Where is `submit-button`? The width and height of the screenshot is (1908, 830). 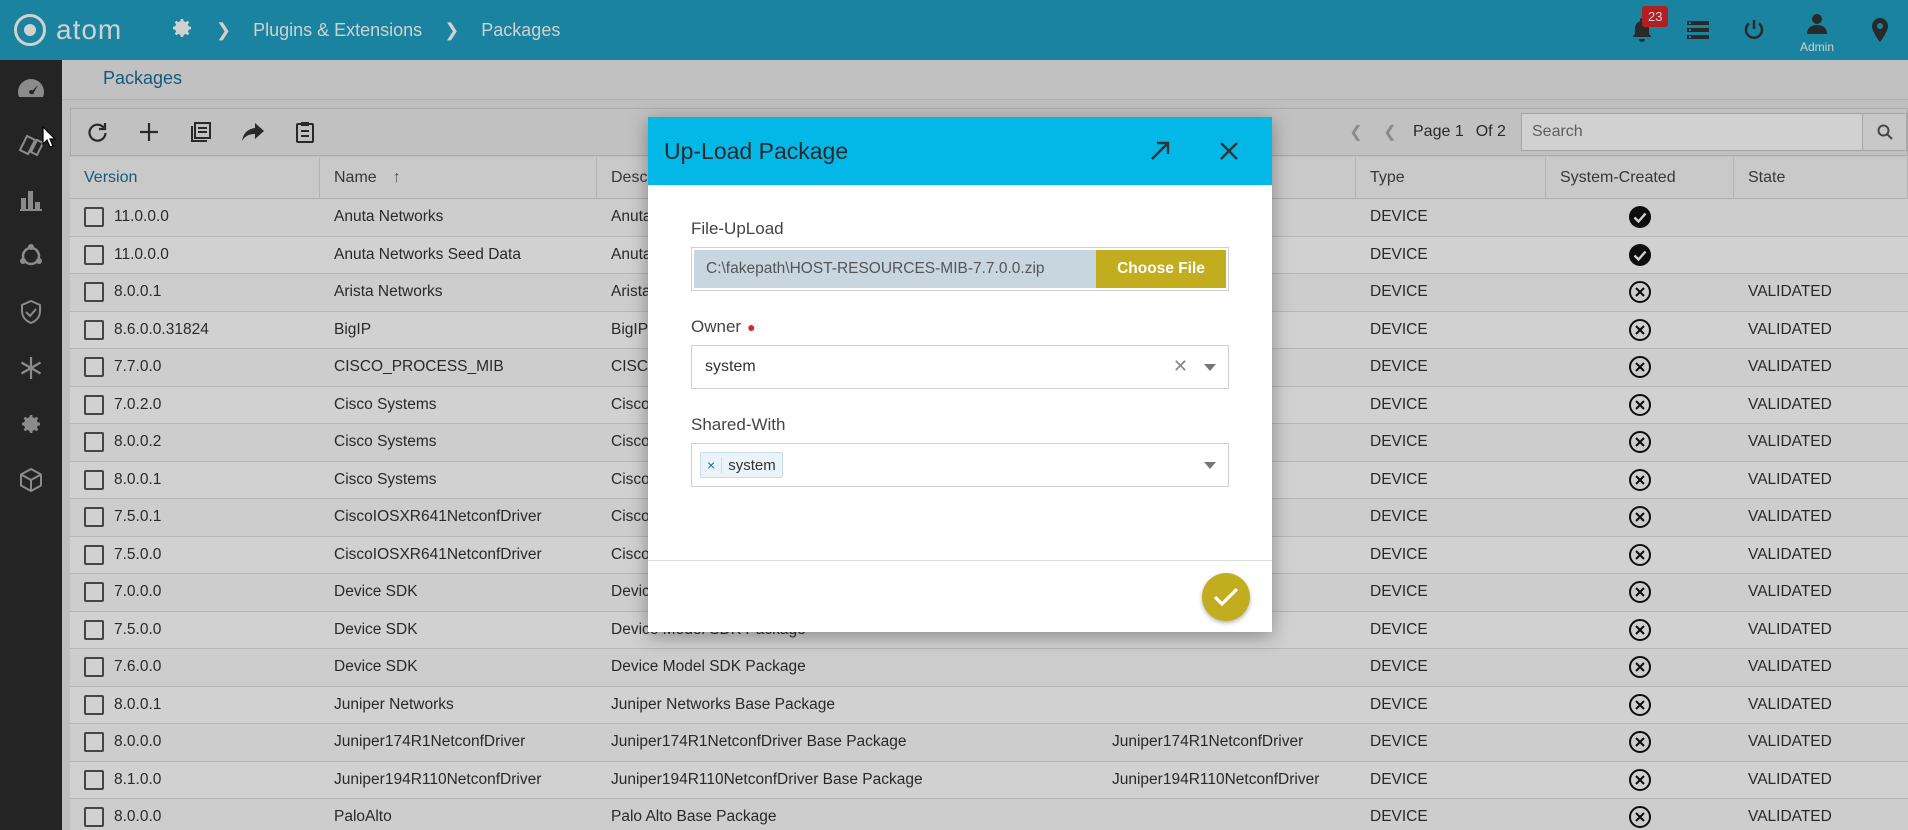
submit-button is located at coordinates (1226, 597).